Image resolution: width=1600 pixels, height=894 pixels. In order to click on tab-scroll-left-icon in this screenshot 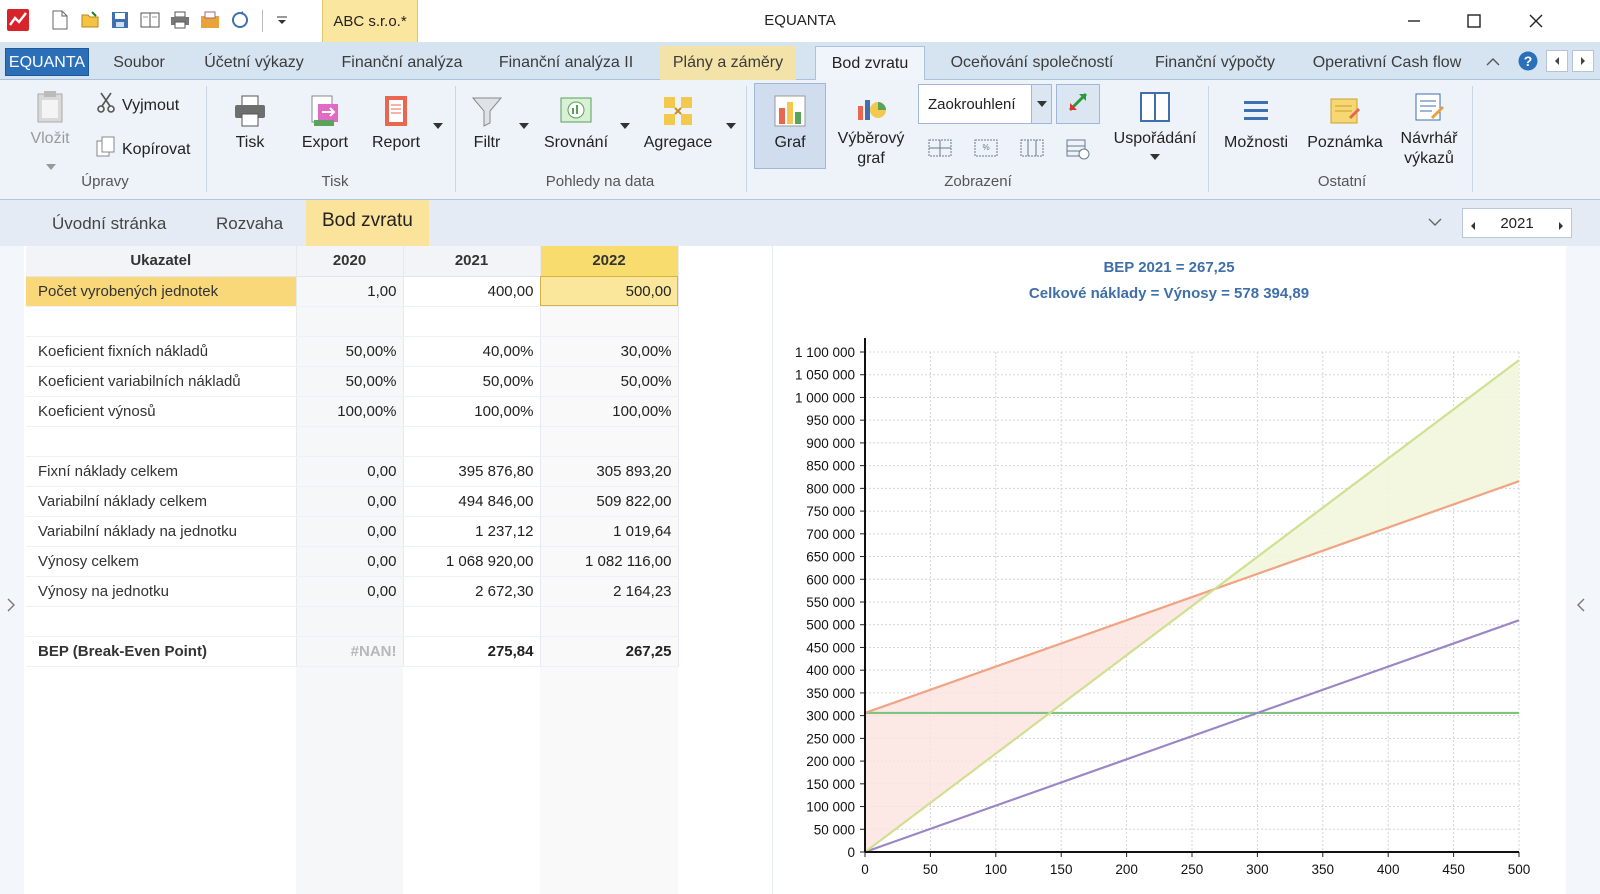, I will do `click(1557, 61)`.